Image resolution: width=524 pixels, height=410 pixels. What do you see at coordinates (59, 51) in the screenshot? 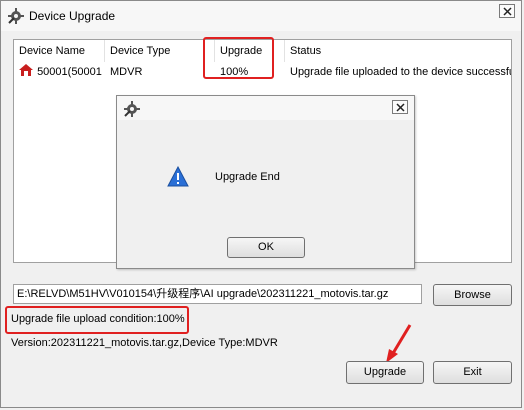
I see `column-header-device-name: Device Name` at bounding box center [59, 51].